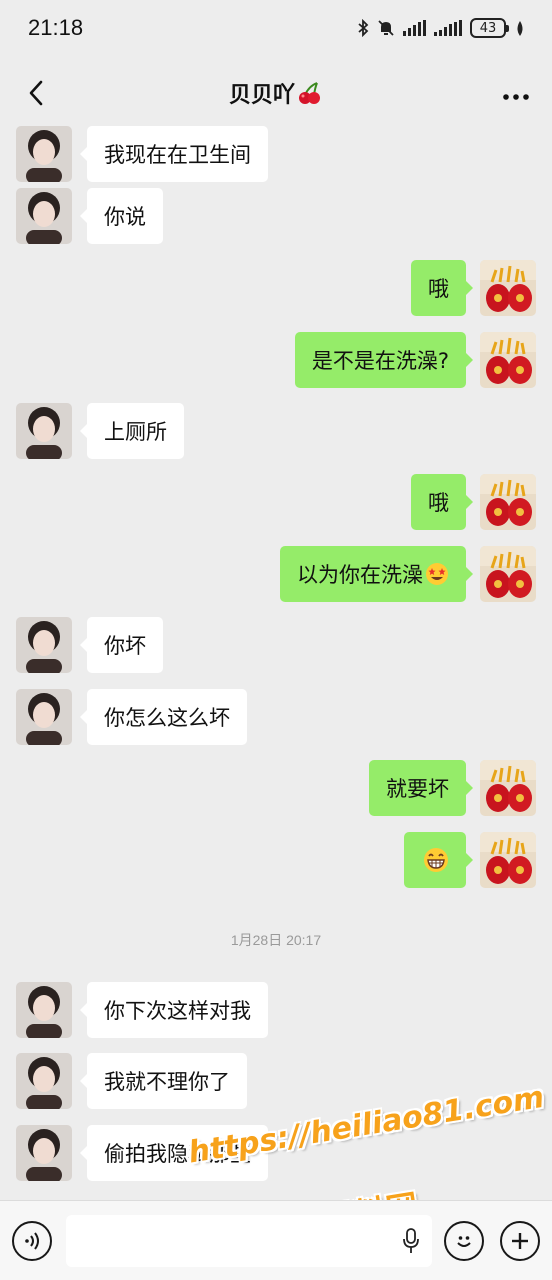 The width and height of the screenshot is (552, 1280). Describe the element at coordinates (276, 1010) in the screenshot. I see `message-row: 你下次这样对我` at that location.